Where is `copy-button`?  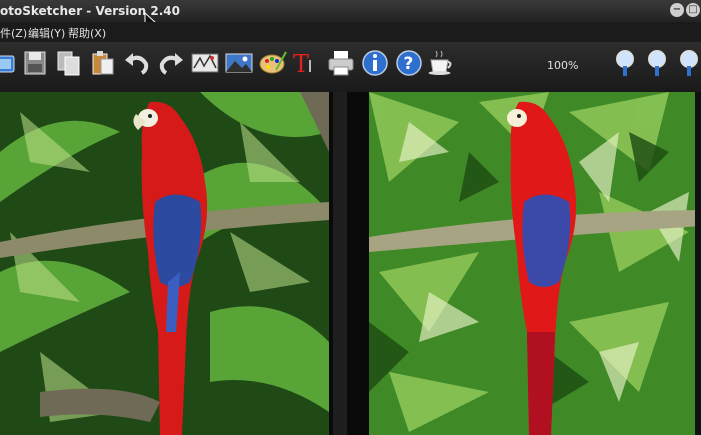
copy-button is located at coordinates (69, 63).